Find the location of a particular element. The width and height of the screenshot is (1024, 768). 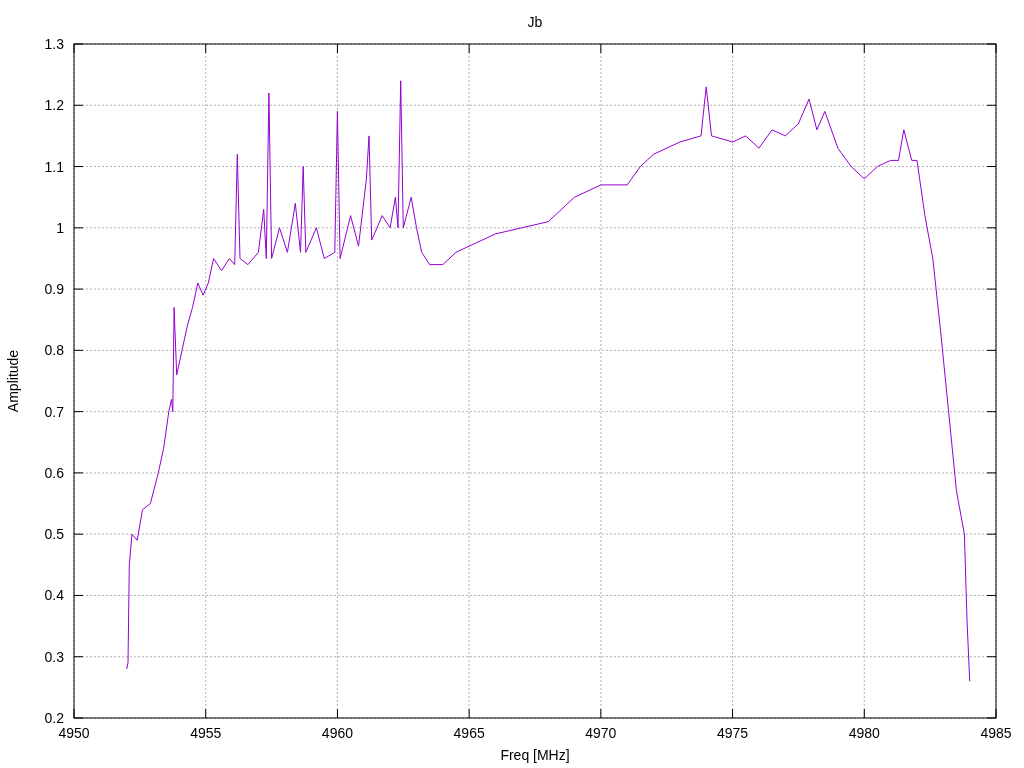

chart-title: Jb is located at coordinates (535, 22).